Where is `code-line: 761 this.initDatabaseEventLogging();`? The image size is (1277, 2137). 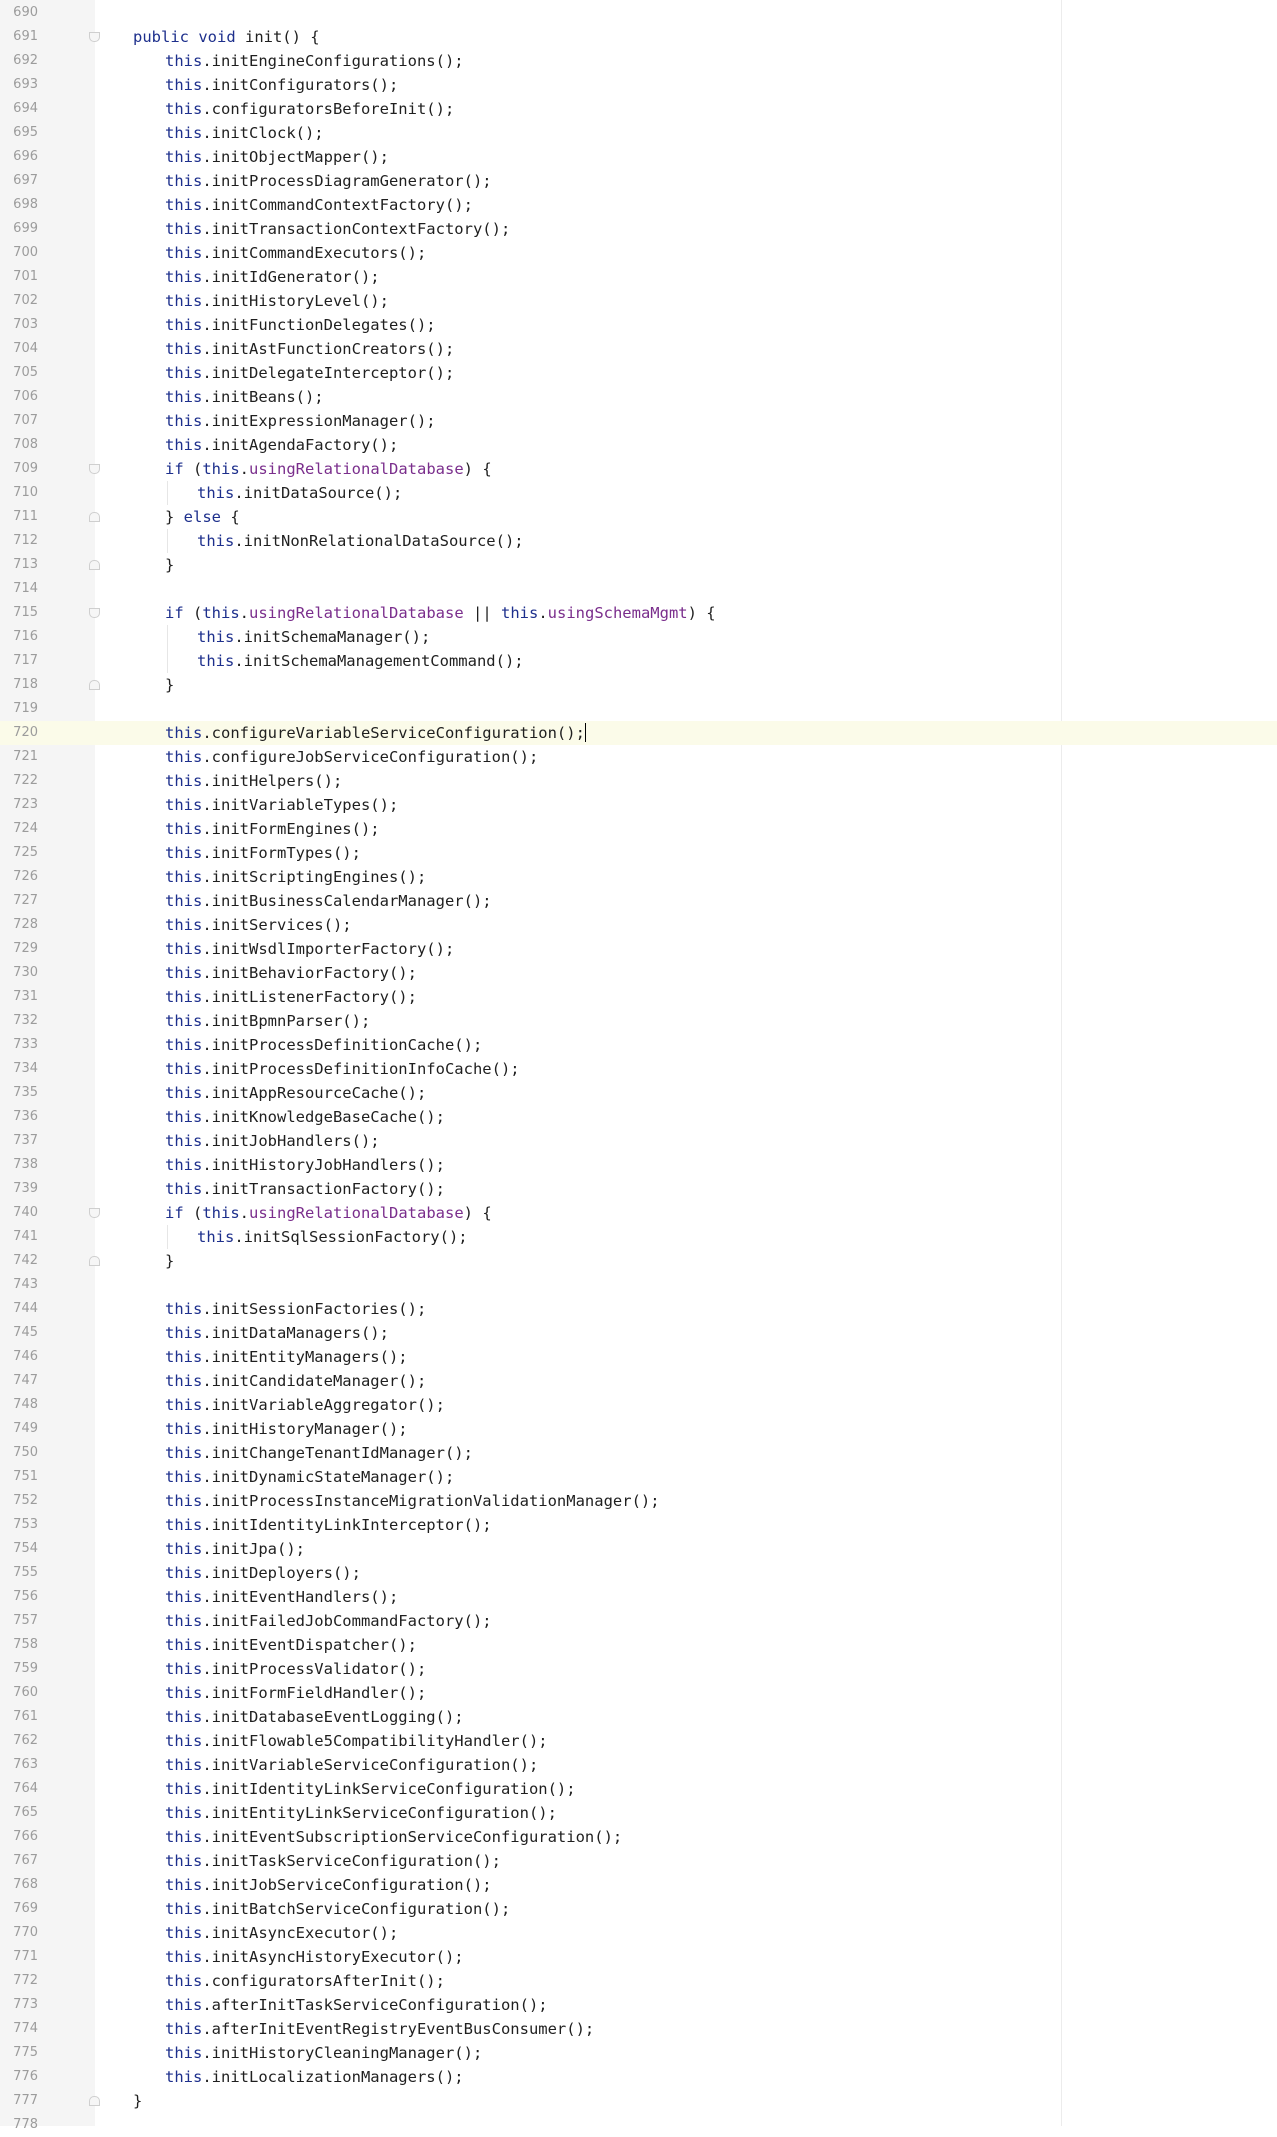
code-line: 761 this.initDatabaseEventLogging(); is located at coordinates (638, 1717).